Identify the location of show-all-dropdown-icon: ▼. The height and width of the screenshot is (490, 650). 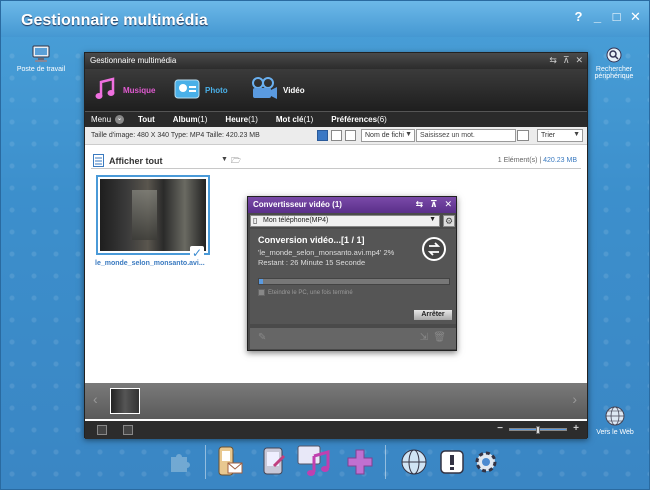
(224, 159).